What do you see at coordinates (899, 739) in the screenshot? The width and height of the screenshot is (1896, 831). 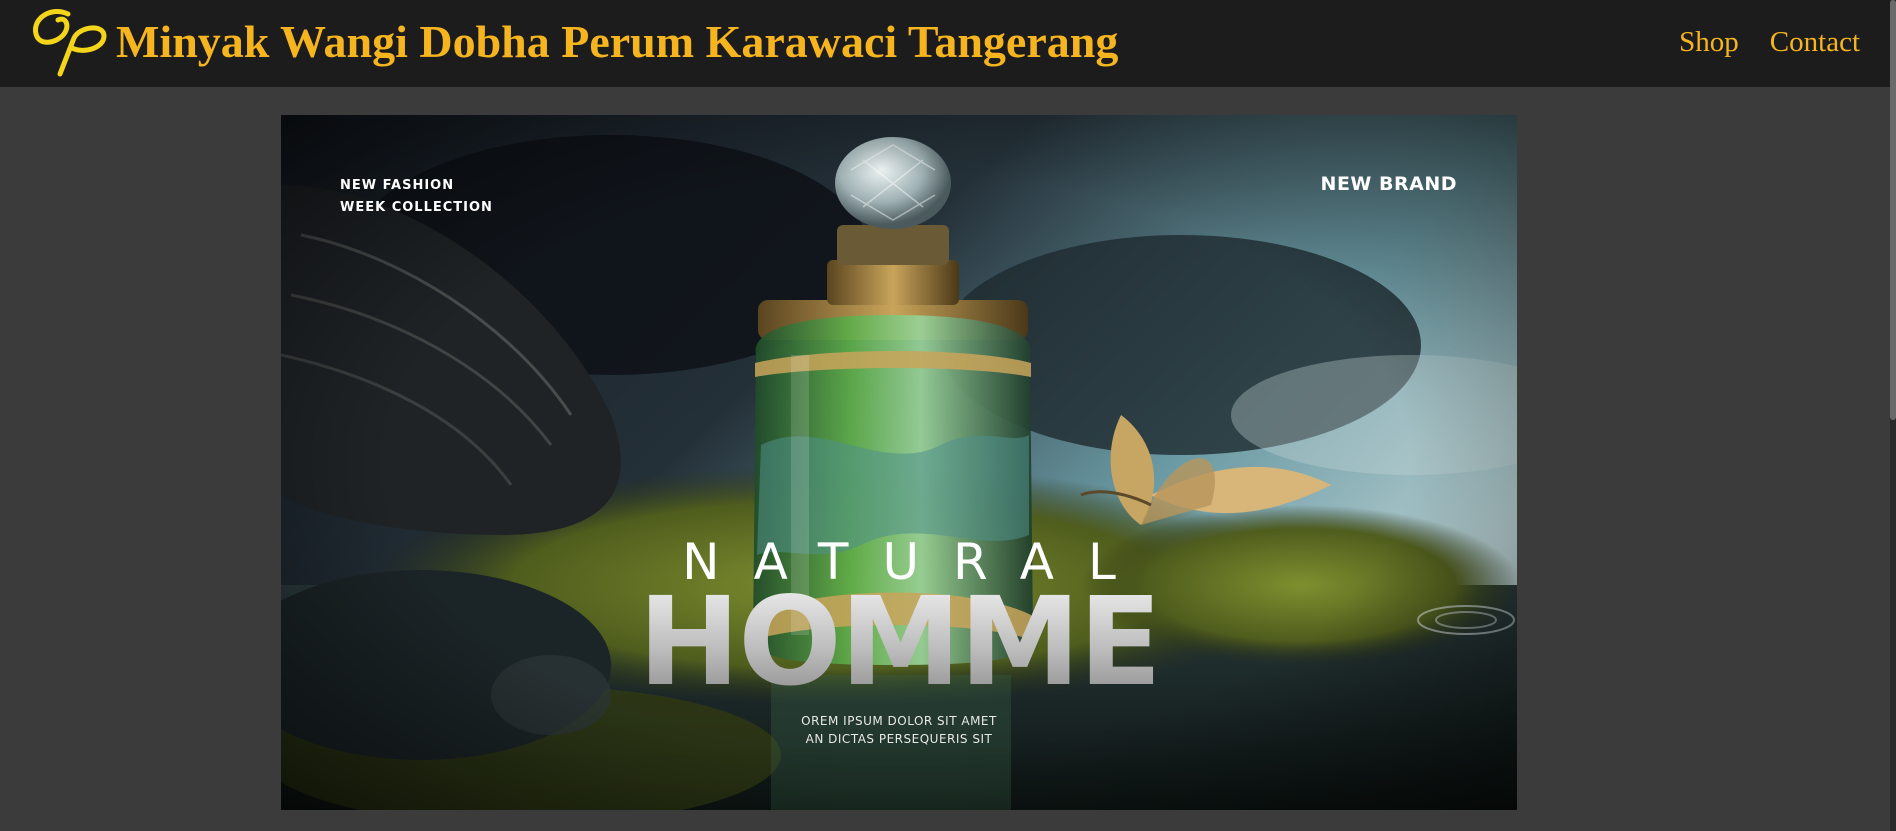 I see `hero-subline-2: AN DICTAS PERSEQUERIS SIT` at bounding box center [899, 739].